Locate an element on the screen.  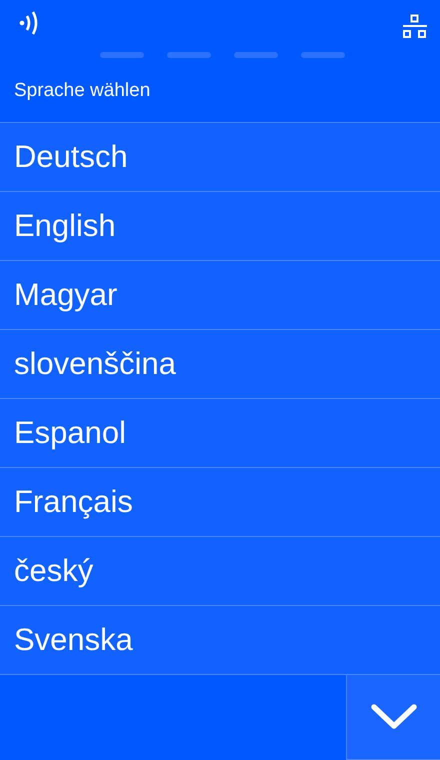
screen-title: Sprache wählen is located at coordinates (82, 91).